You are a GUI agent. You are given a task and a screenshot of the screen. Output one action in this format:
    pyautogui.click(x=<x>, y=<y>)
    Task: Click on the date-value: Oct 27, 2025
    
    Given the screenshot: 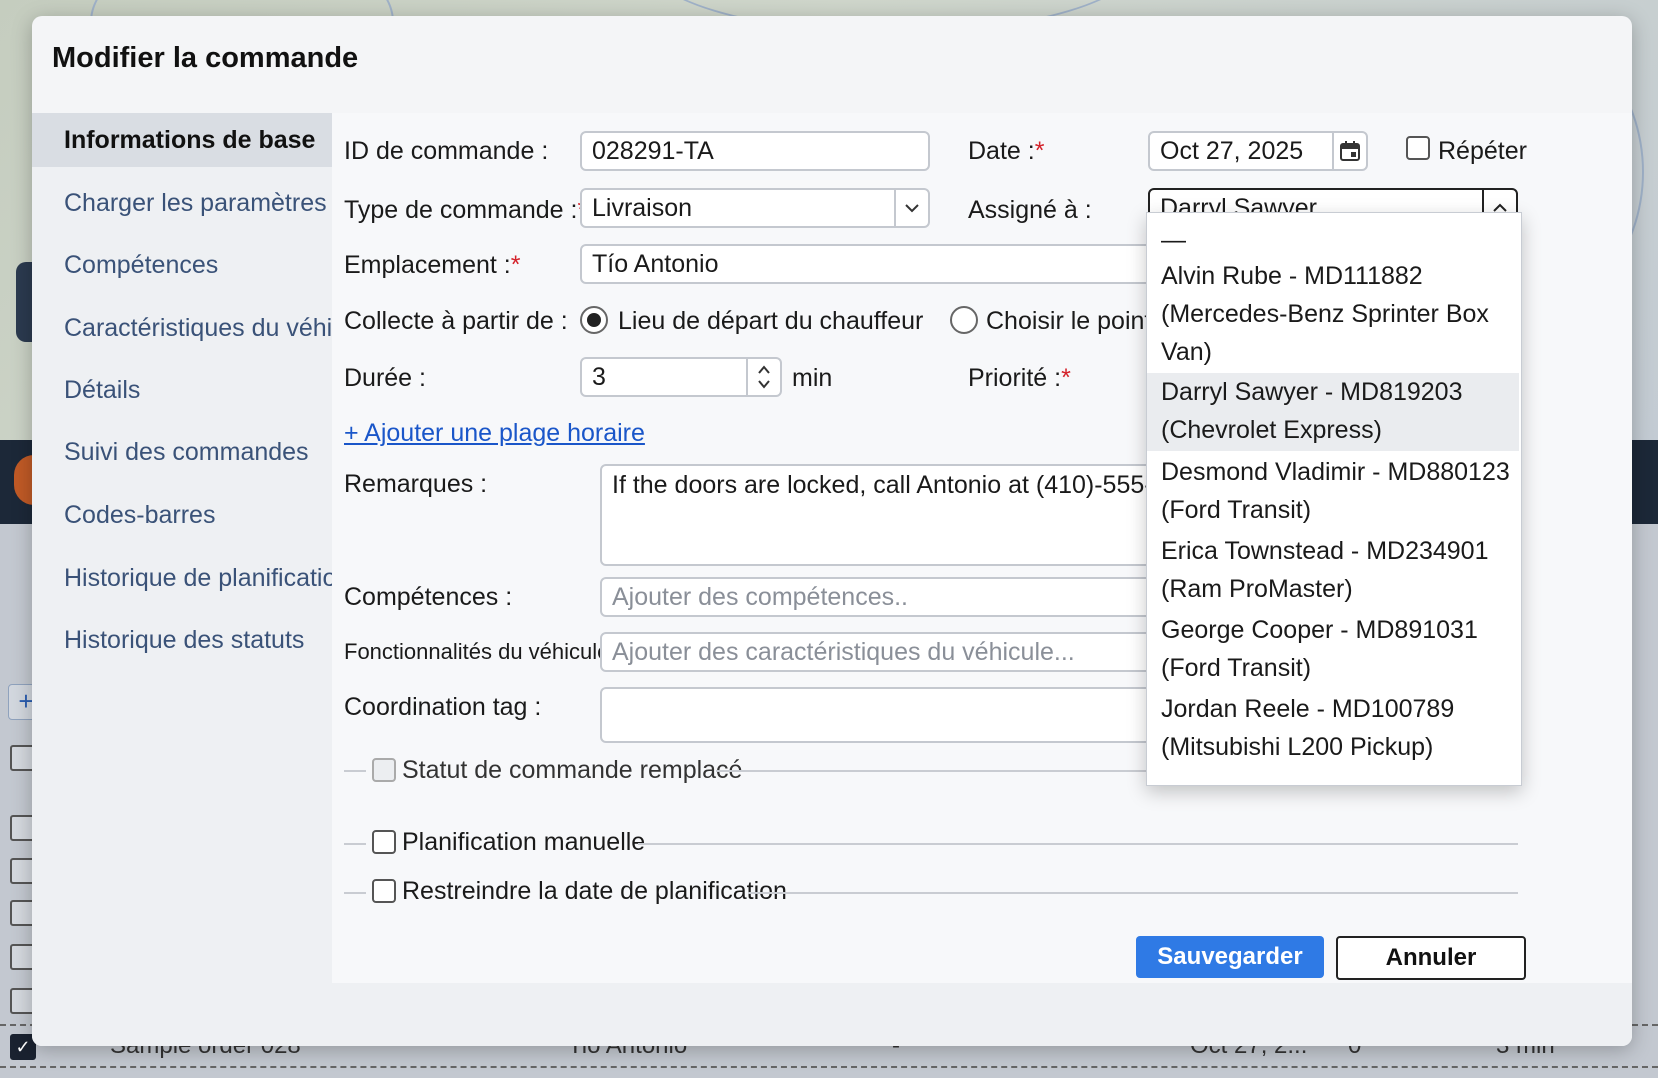 What is the action you would take?
    pyautogui.click(x=1232, y=151)
    